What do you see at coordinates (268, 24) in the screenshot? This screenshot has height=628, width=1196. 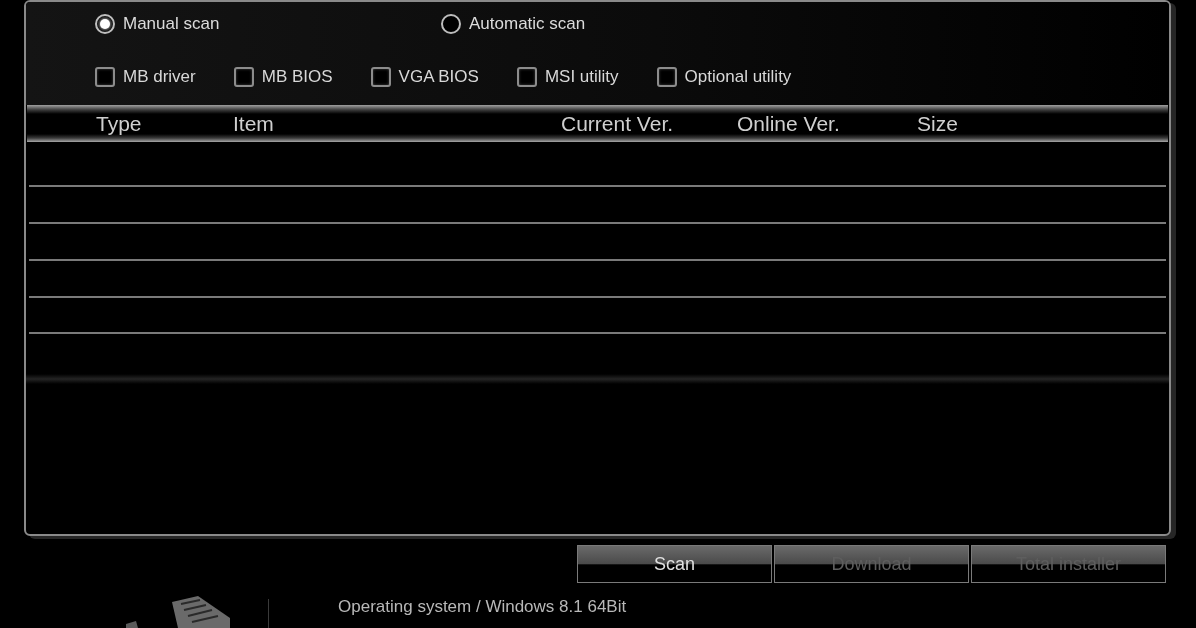 I see `scan-mode-radio: Manual scan` at bounding box center [268, 24].